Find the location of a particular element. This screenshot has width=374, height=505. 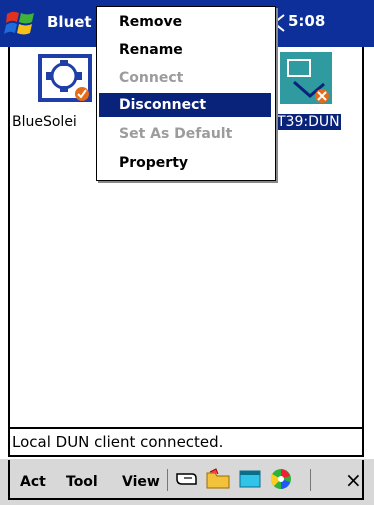

bluetooth-service-icon is located at coordinates (65, 78).